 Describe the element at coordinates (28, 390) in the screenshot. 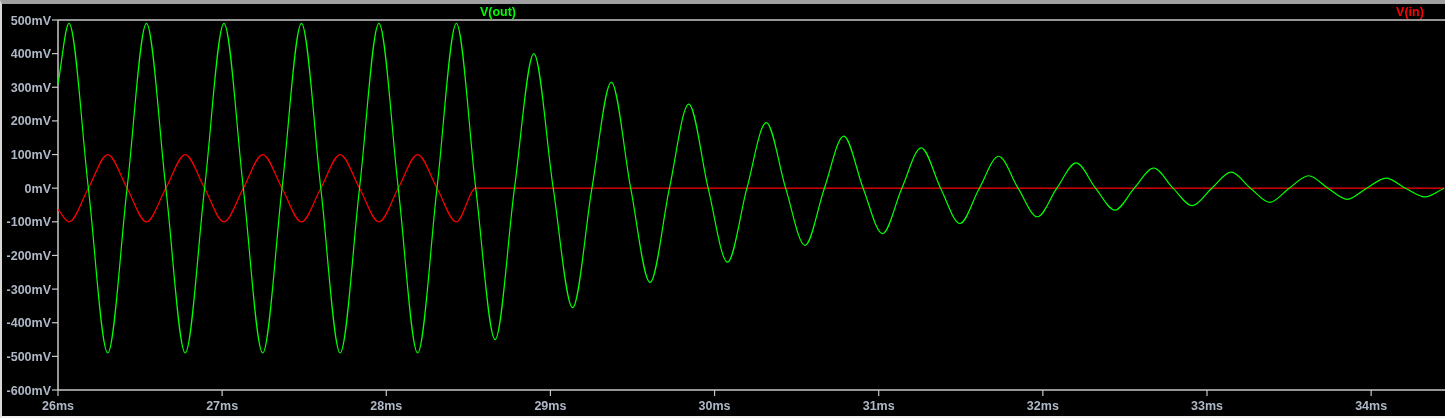

I see `axis-tick-label: -600mV` at that location.